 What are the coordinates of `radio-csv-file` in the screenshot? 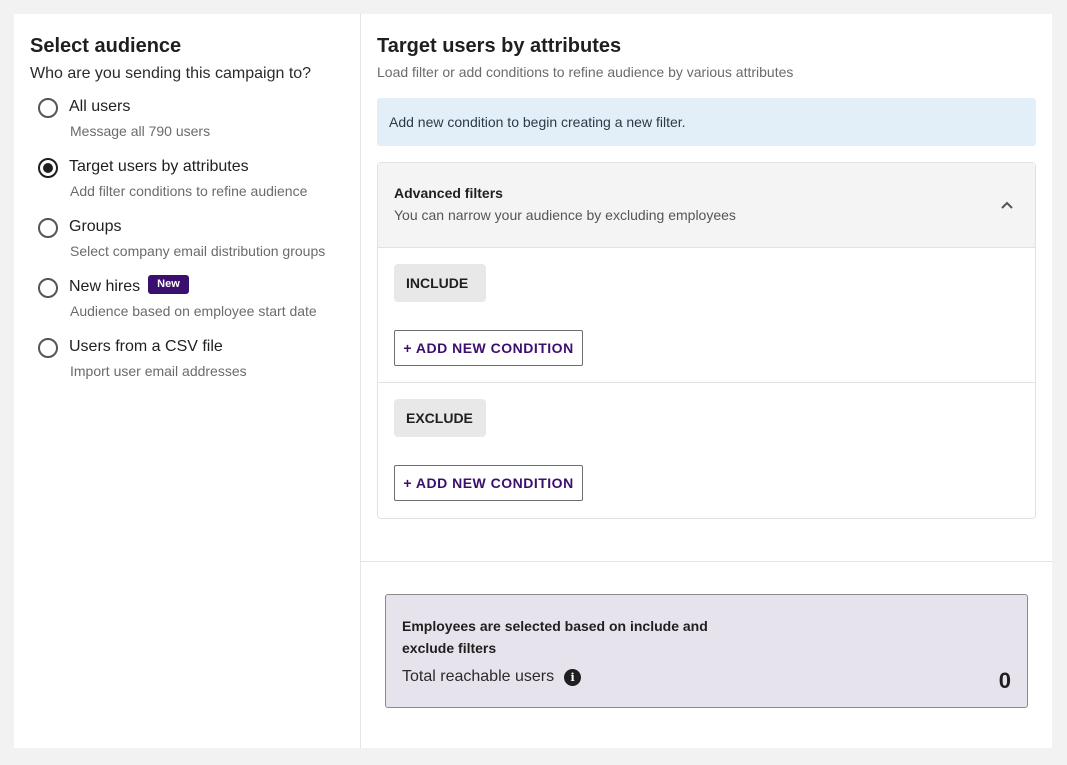 It's located at (48, 348).